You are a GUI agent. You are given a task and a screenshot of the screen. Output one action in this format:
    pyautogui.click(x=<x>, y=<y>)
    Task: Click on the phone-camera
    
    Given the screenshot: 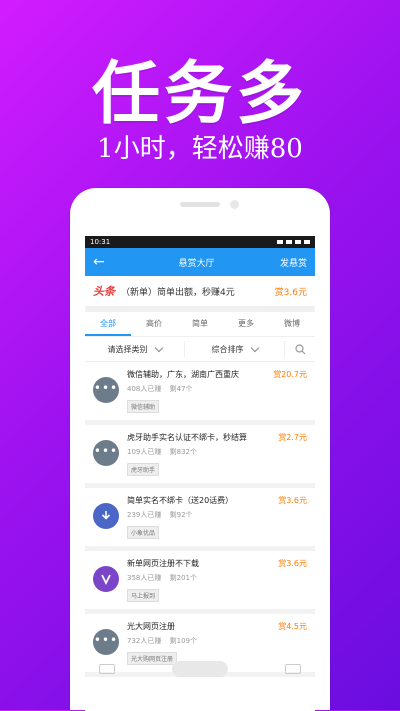 What is the action you would take?
    pyautogui.click(x=234, y=204)
    